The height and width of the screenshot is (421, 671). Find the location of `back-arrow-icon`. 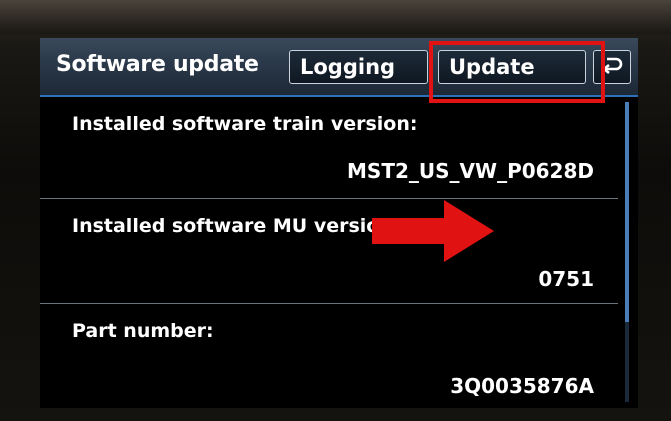

back-arrow-icon is located at coordinates (612, 67).